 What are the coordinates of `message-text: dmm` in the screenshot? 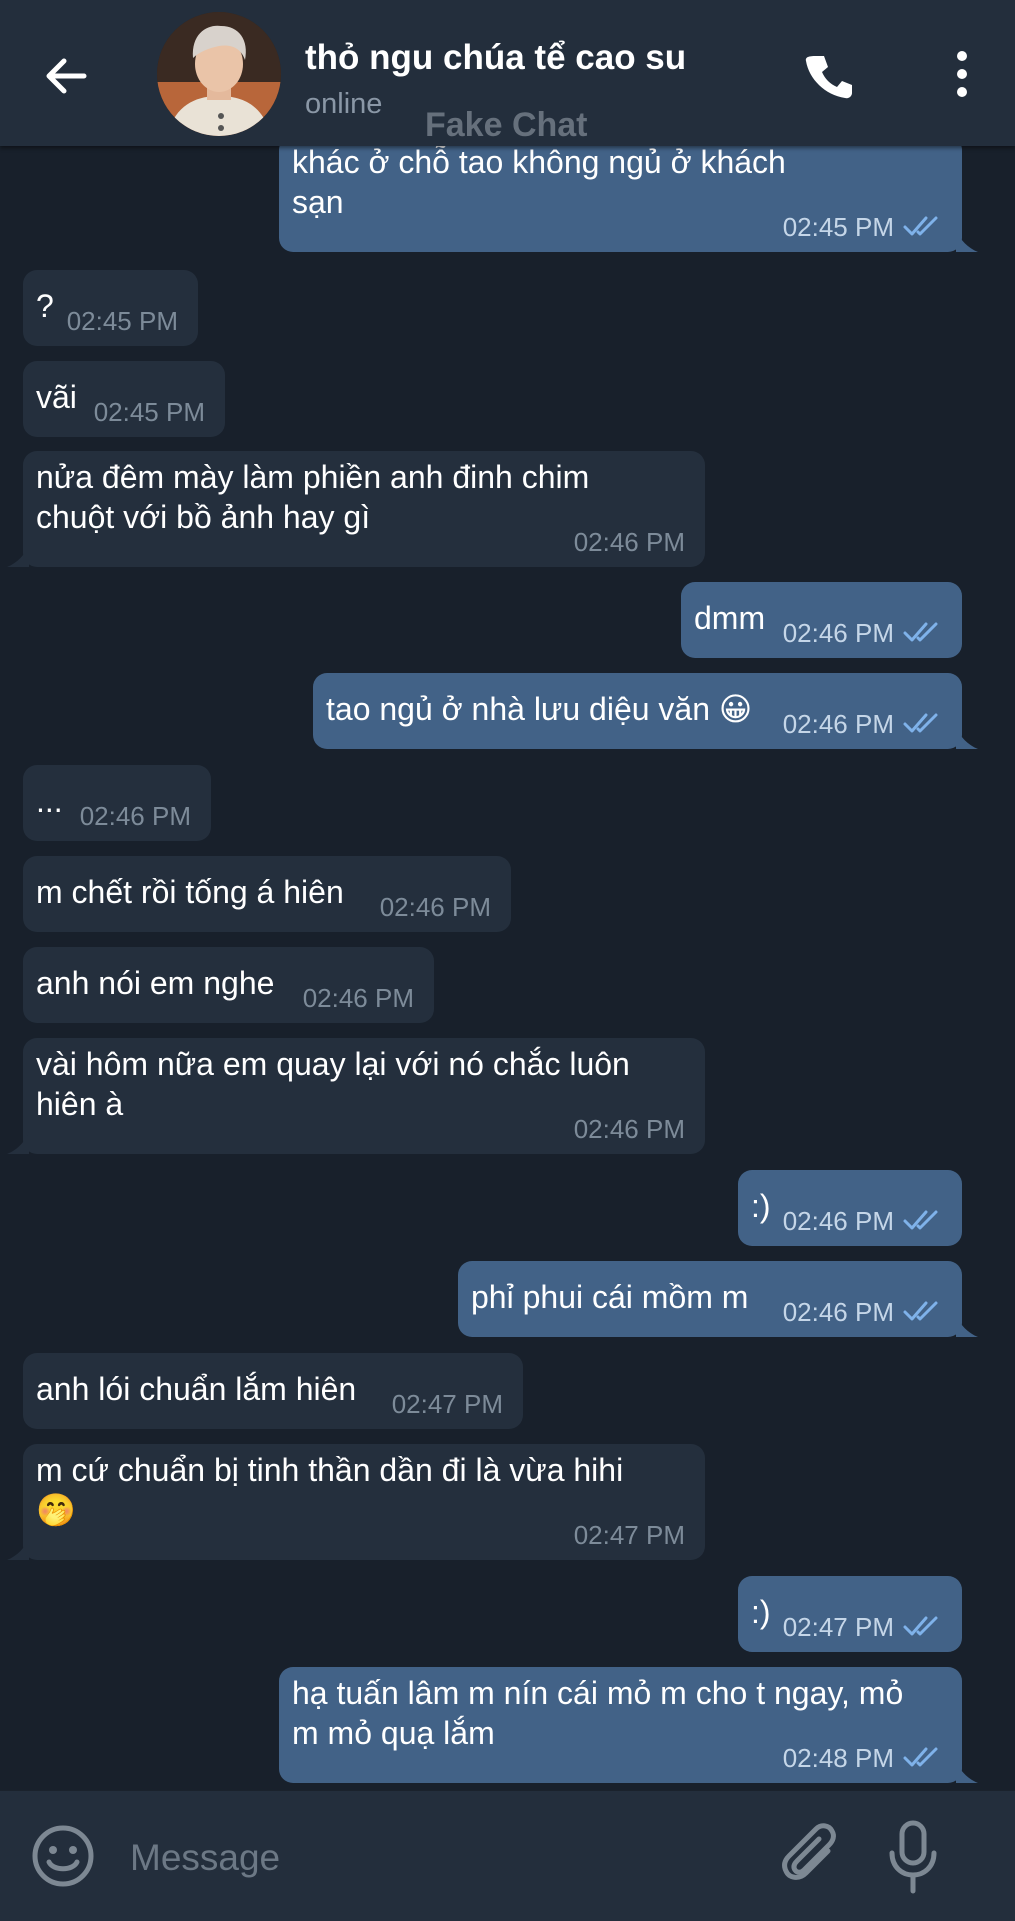 It's located at (730, 618).